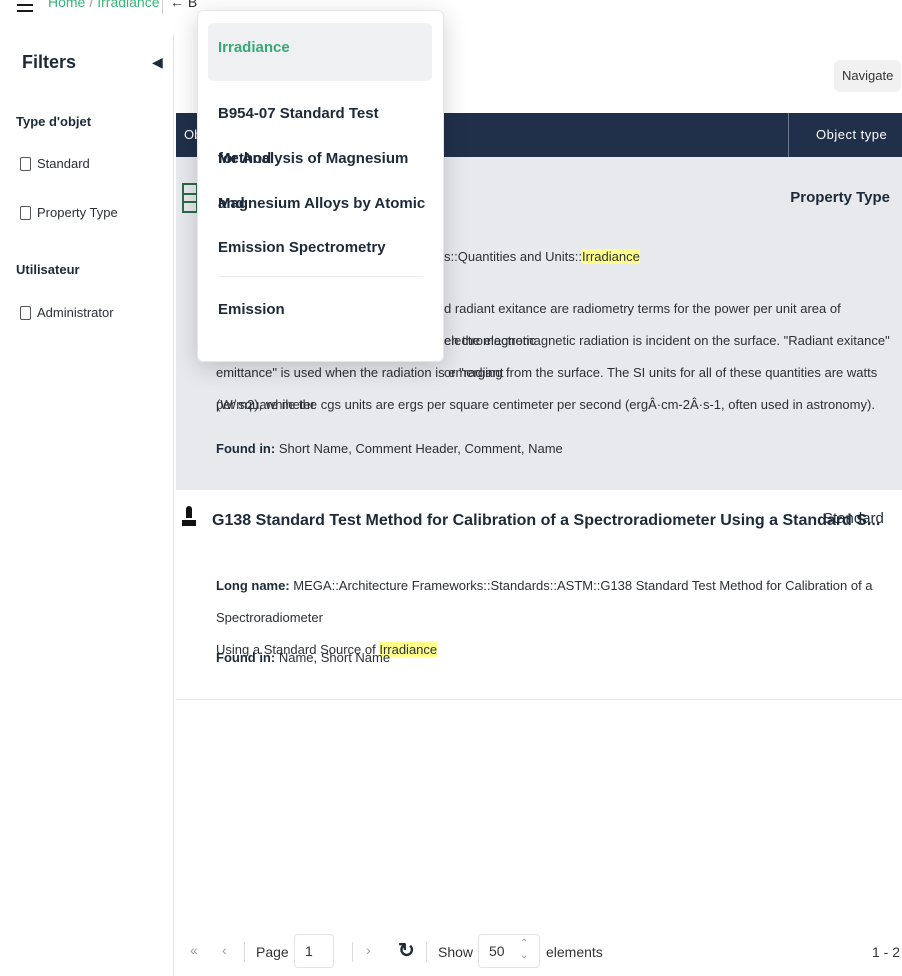 The image size is (902, 976). I want to click on menu-icon, so click(25, 10).